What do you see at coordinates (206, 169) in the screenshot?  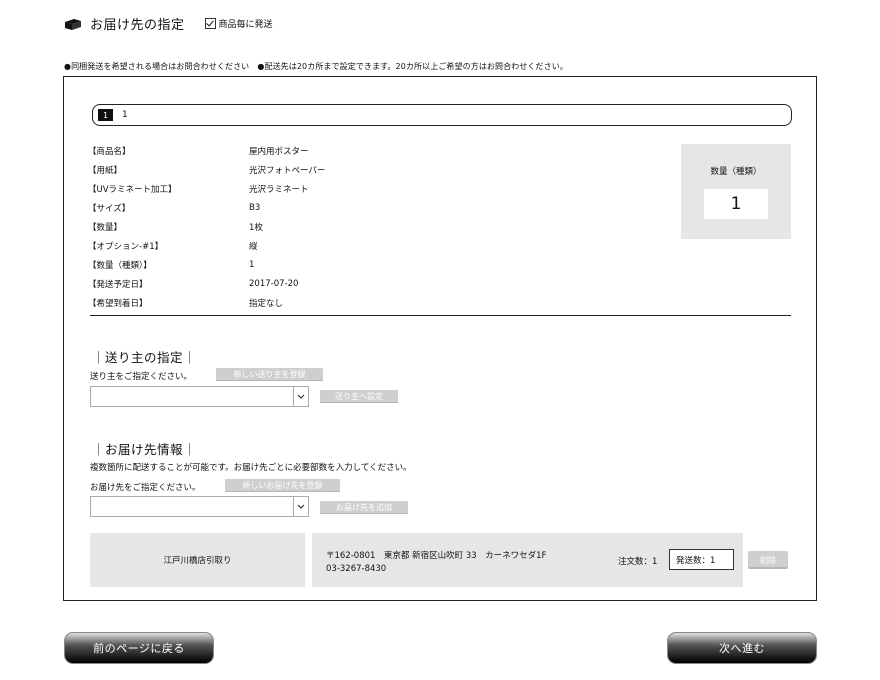 I see `detail-row: 【用紙】 光沢フォトペーパー` at bounding box center [206, 169].